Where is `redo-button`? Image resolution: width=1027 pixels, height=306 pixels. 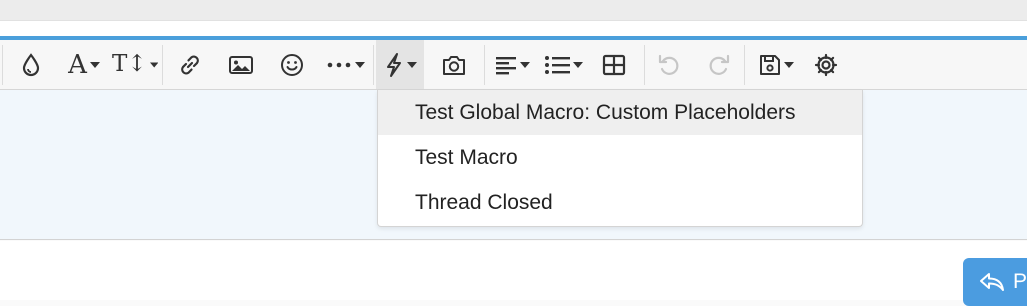 redo-button is located at coordinates (719, 64).